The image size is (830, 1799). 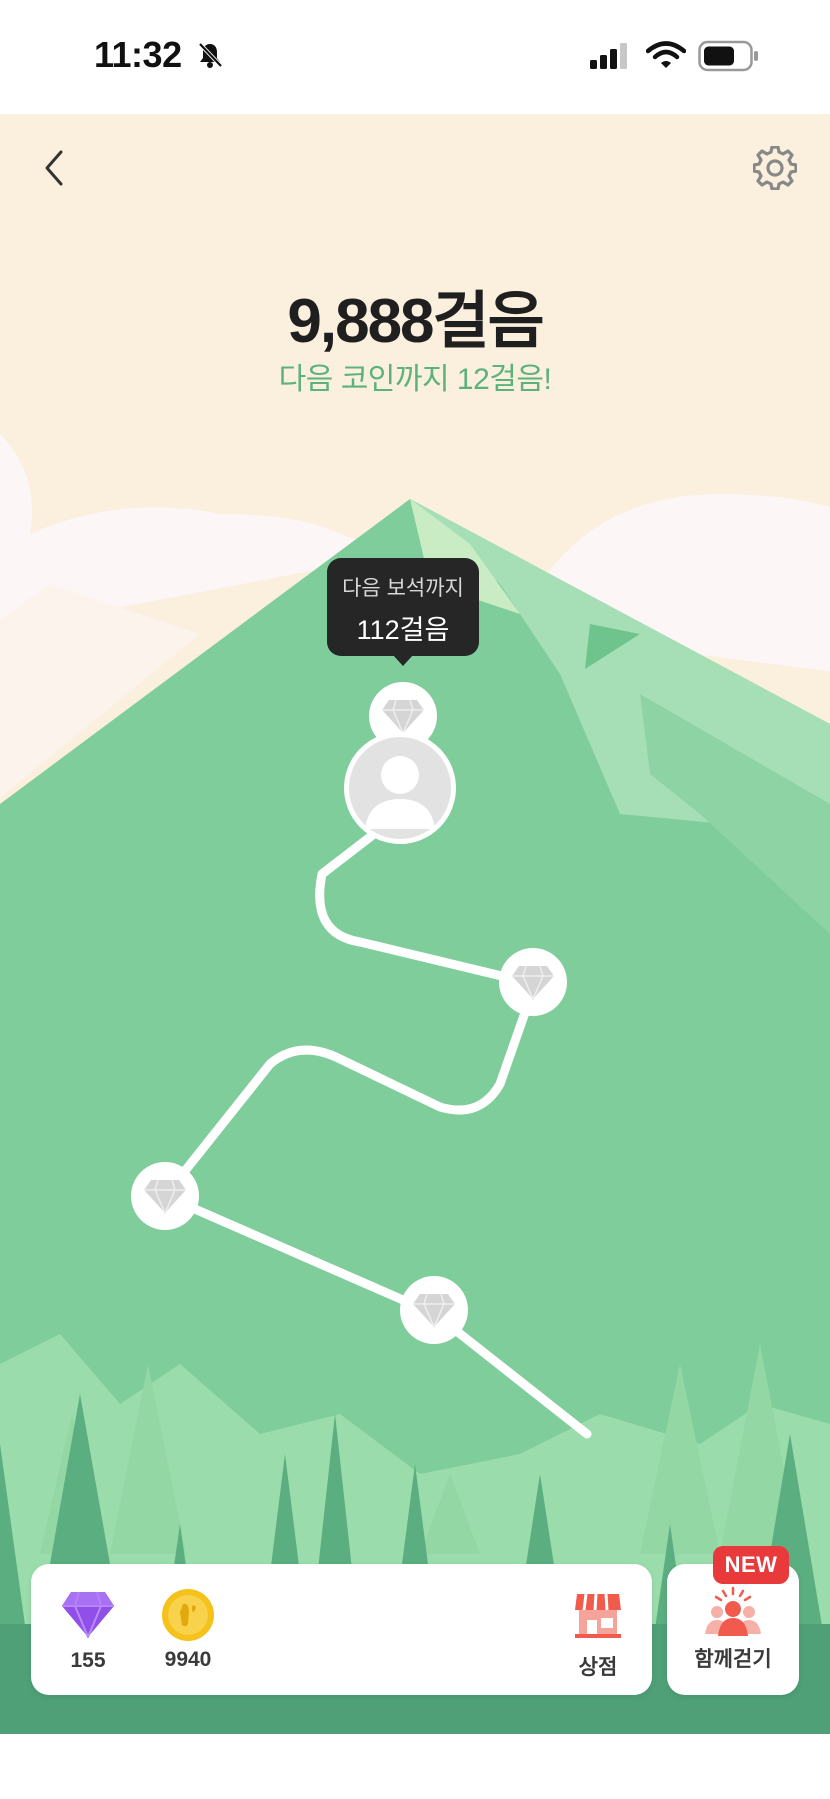 I want to click on back-button, so click(x=54, y=168).